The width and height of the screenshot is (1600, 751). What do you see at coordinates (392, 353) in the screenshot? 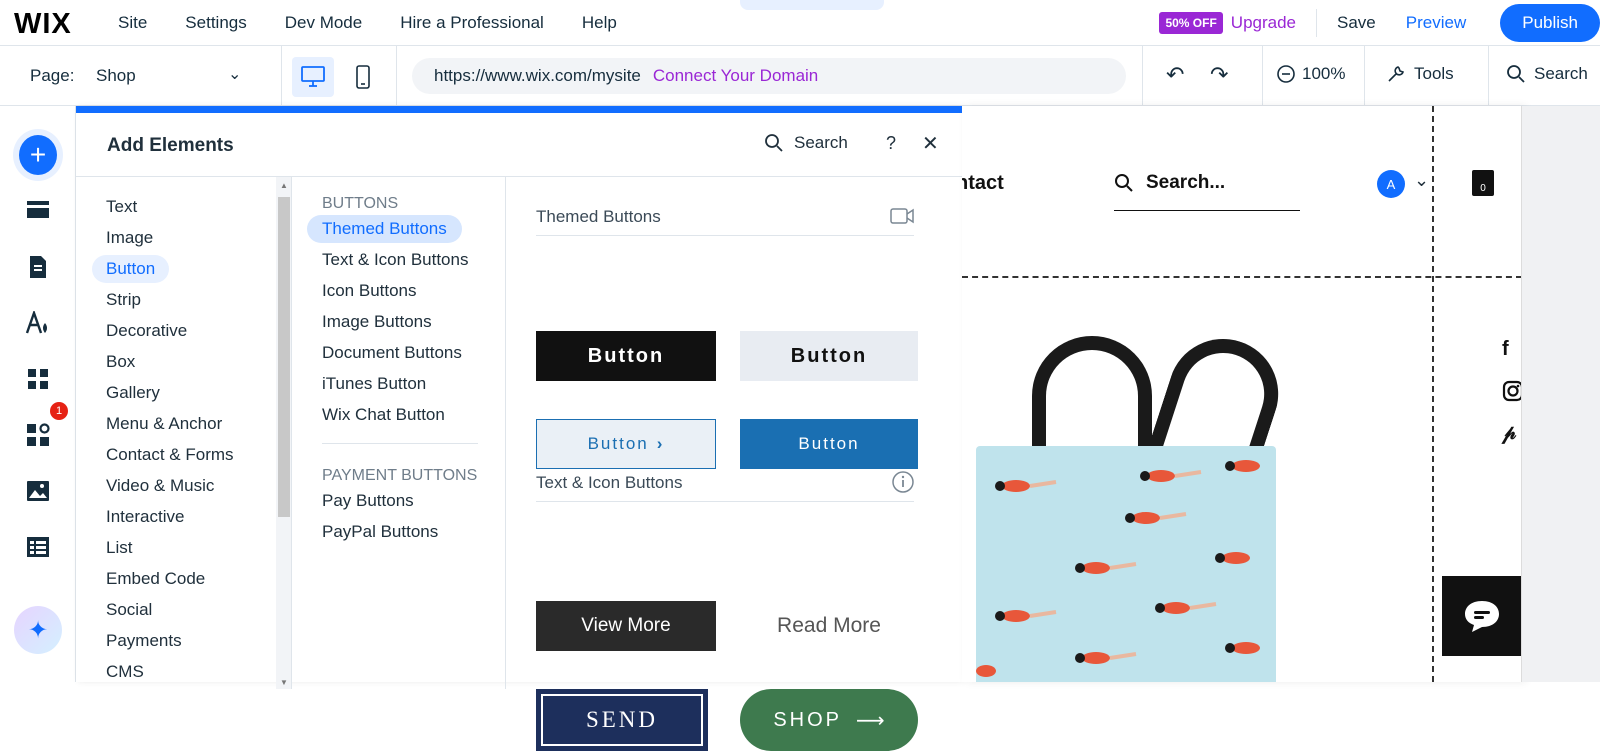
I see `subcategory-item: Document Buttons` at bounding box center [392, 353].